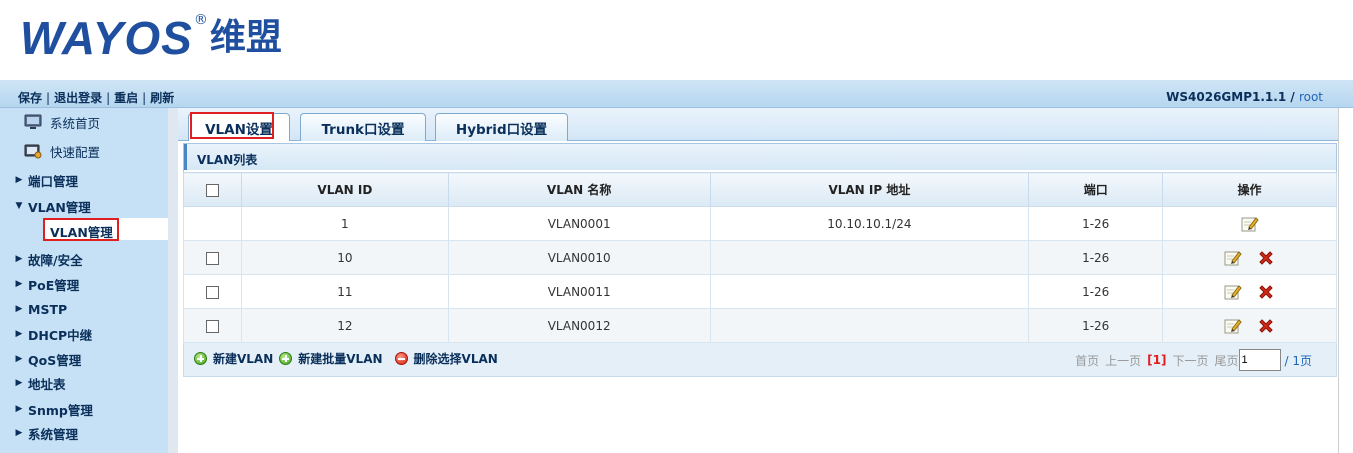 The width and height of the screenshot is (1353, 453). I want to click on sidebar-item-poe-management: ▶ PoE管理, so click(40, 284).